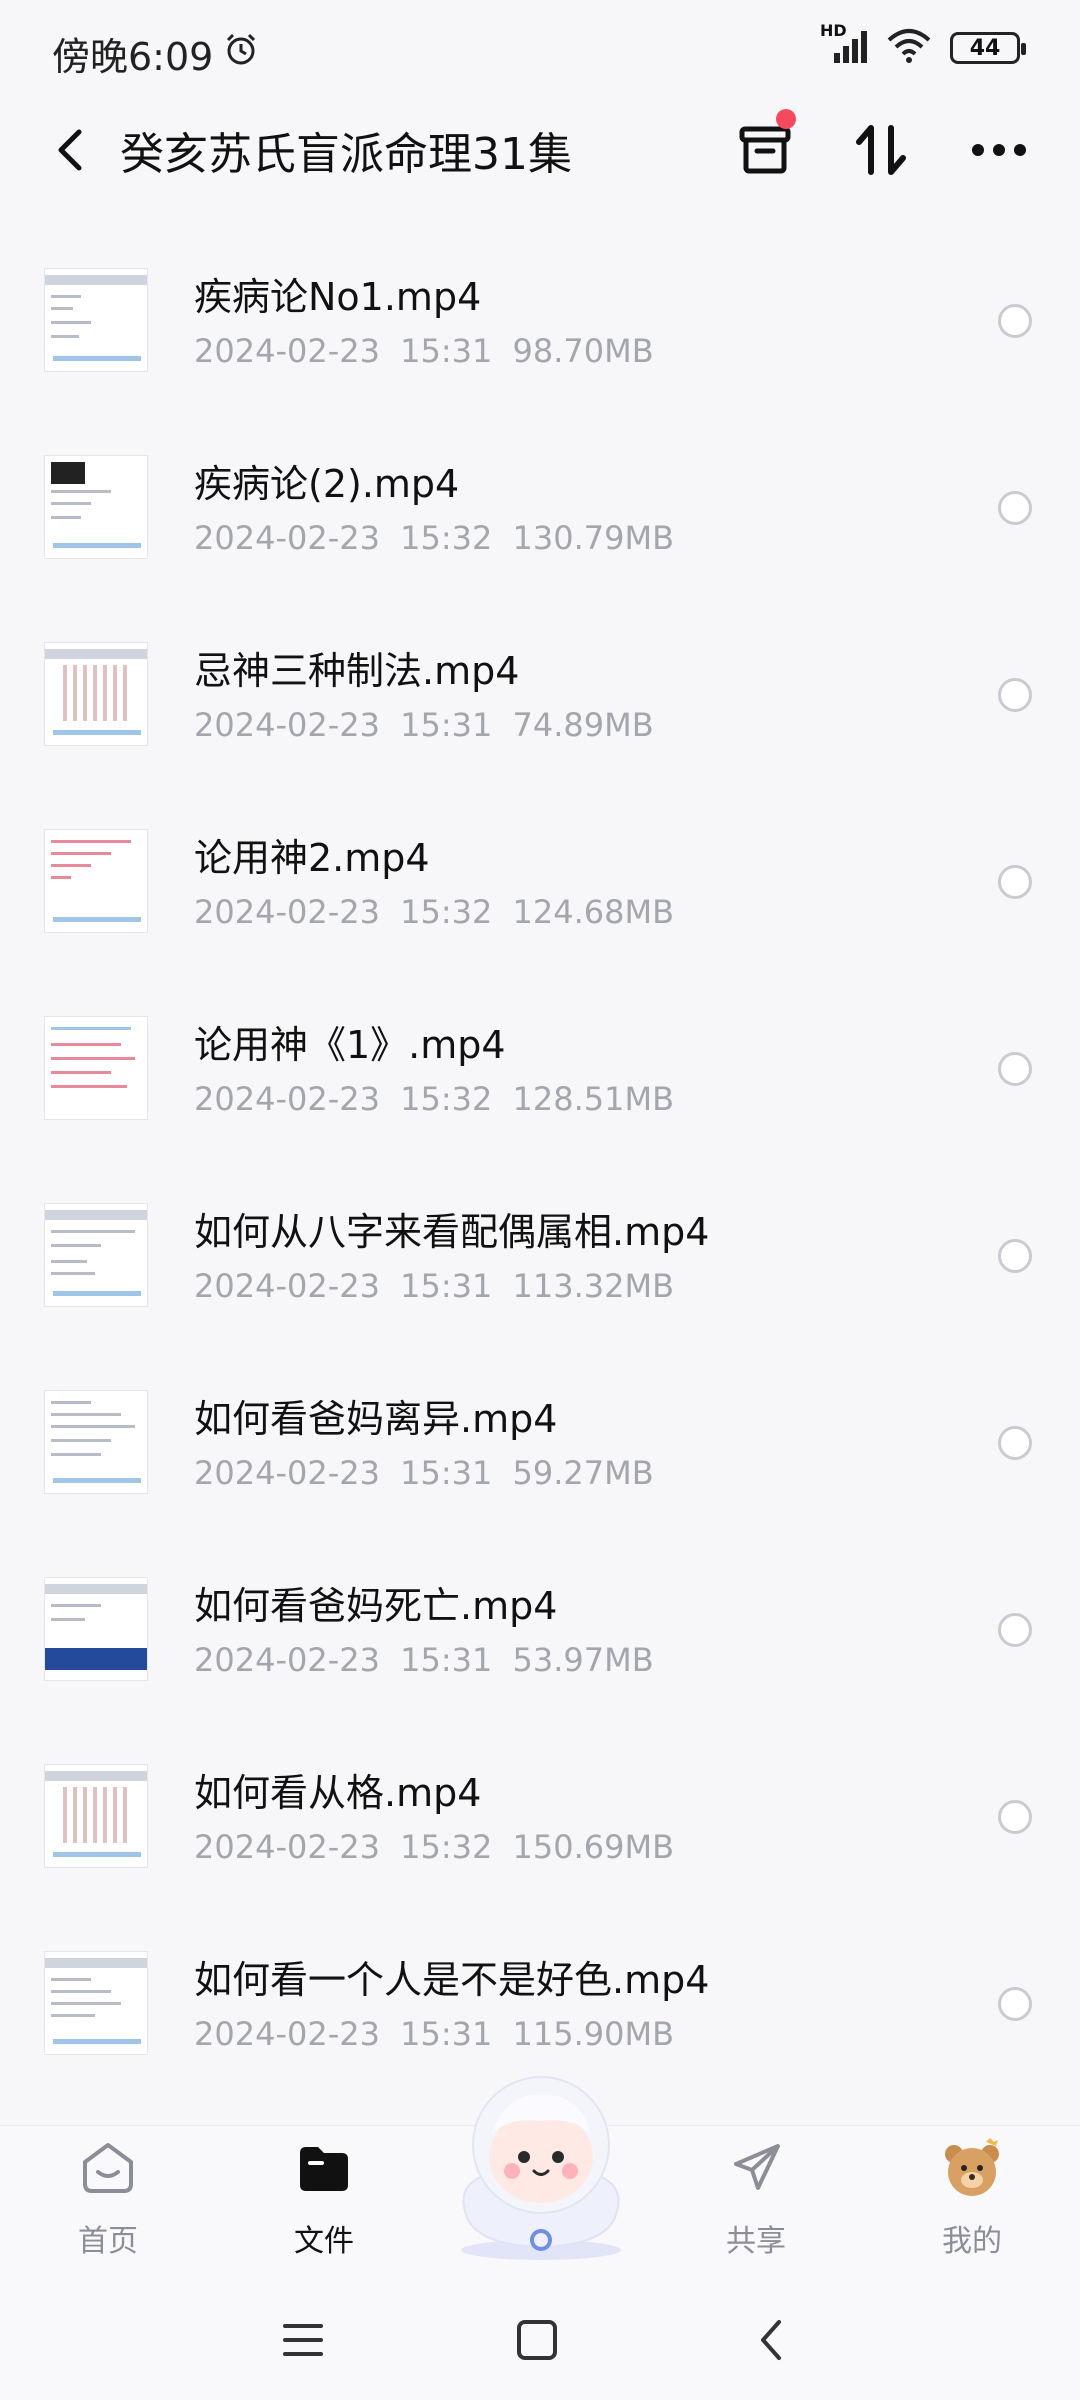 Image resolution: width=1080 pixels, height=2400 pixels. Describe the element at coordinates (833, 30) in the screenshot. I see `hd-label: HD` at that location.